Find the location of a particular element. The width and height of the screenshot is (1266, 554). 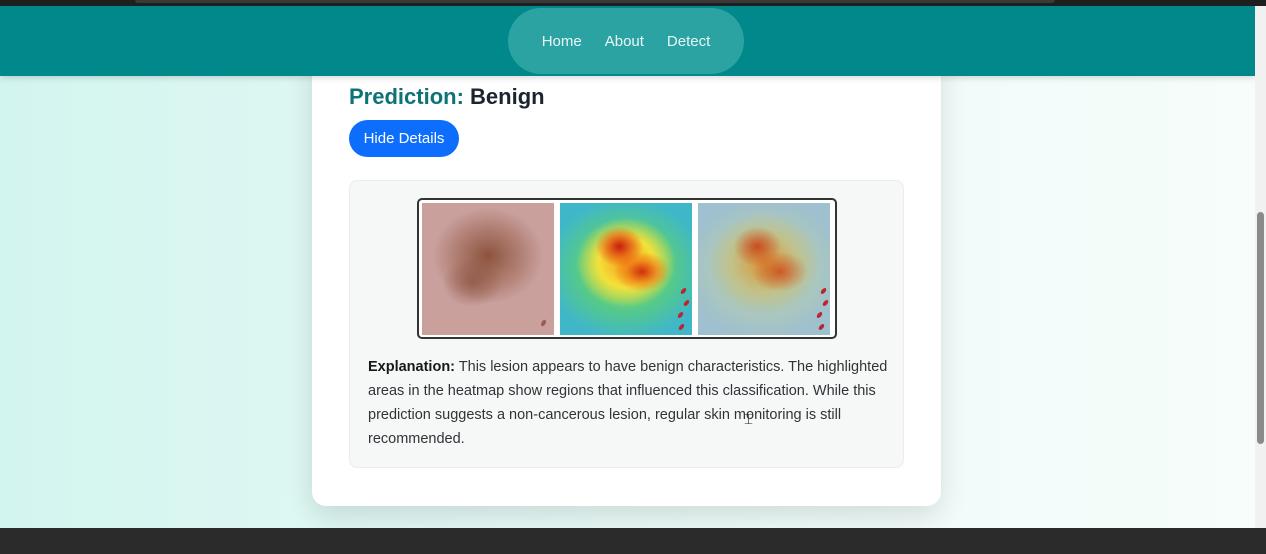

prediction-value: Benign is located at coordinates (507, 96).